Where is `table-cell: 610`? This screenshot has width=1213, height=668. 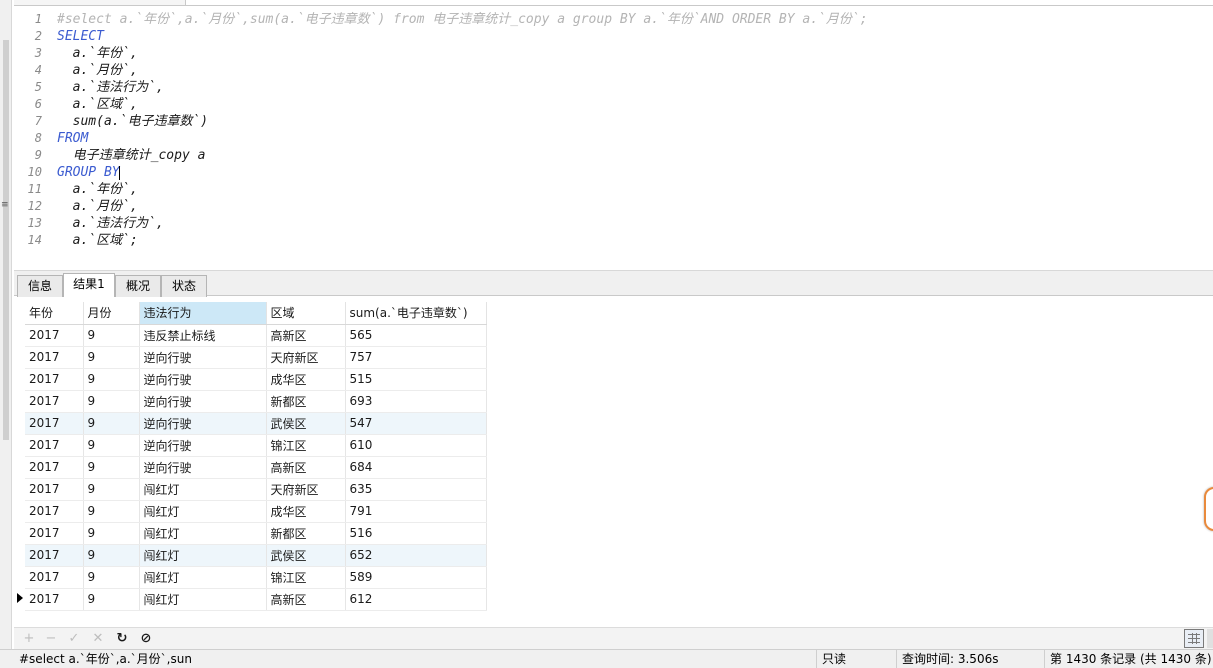 table-cell: 610 is located at coordinates (416, 445).